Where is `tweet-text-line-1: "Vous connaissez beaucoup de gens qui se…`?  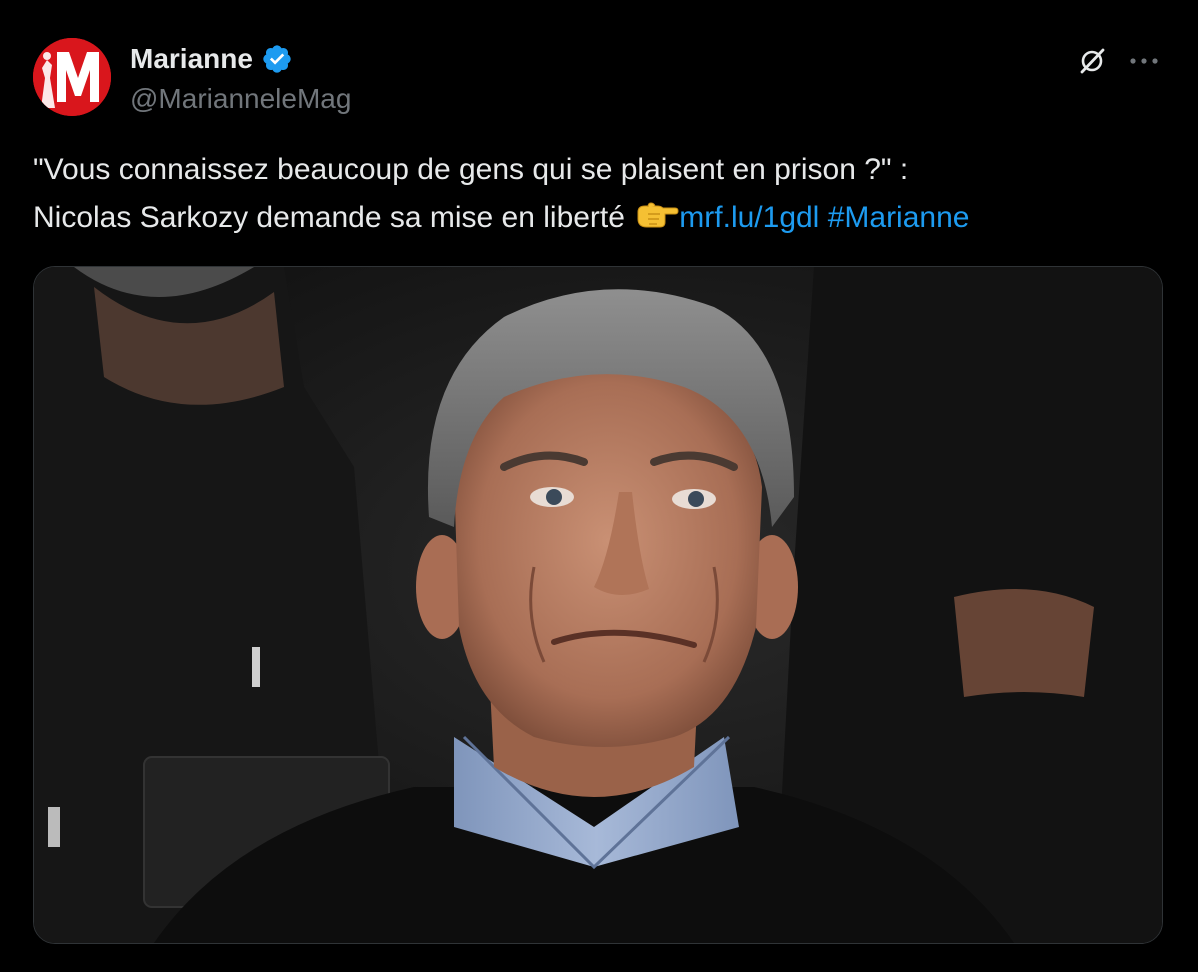 tweet-text-line-1: "Vous connaissez beaucoup de gens qui se… is located at coordinates (471, 169).